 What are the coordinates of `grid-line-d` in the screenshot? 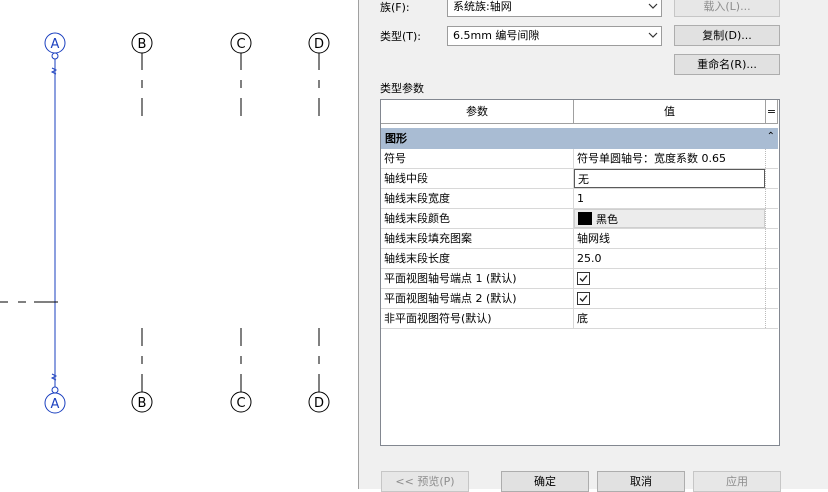 It's located at (319, 222).